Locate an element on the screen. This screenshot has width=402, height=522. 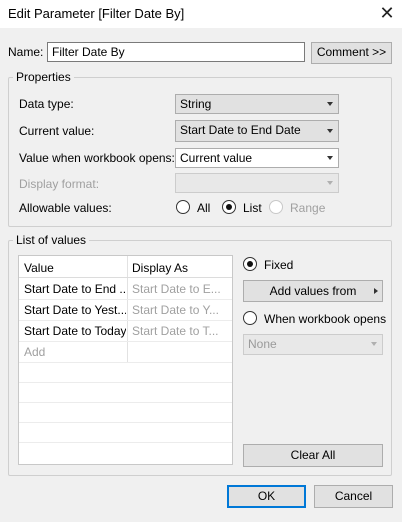
radio-list-label: List is located at coordinates (252, 208).